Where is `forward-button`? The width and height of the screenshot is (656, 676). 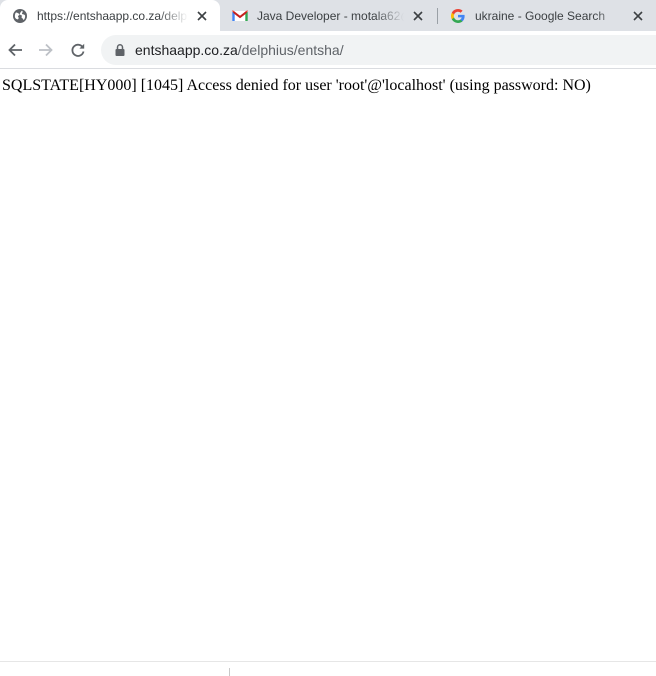
forward-button is located at coordinates (46, 50).